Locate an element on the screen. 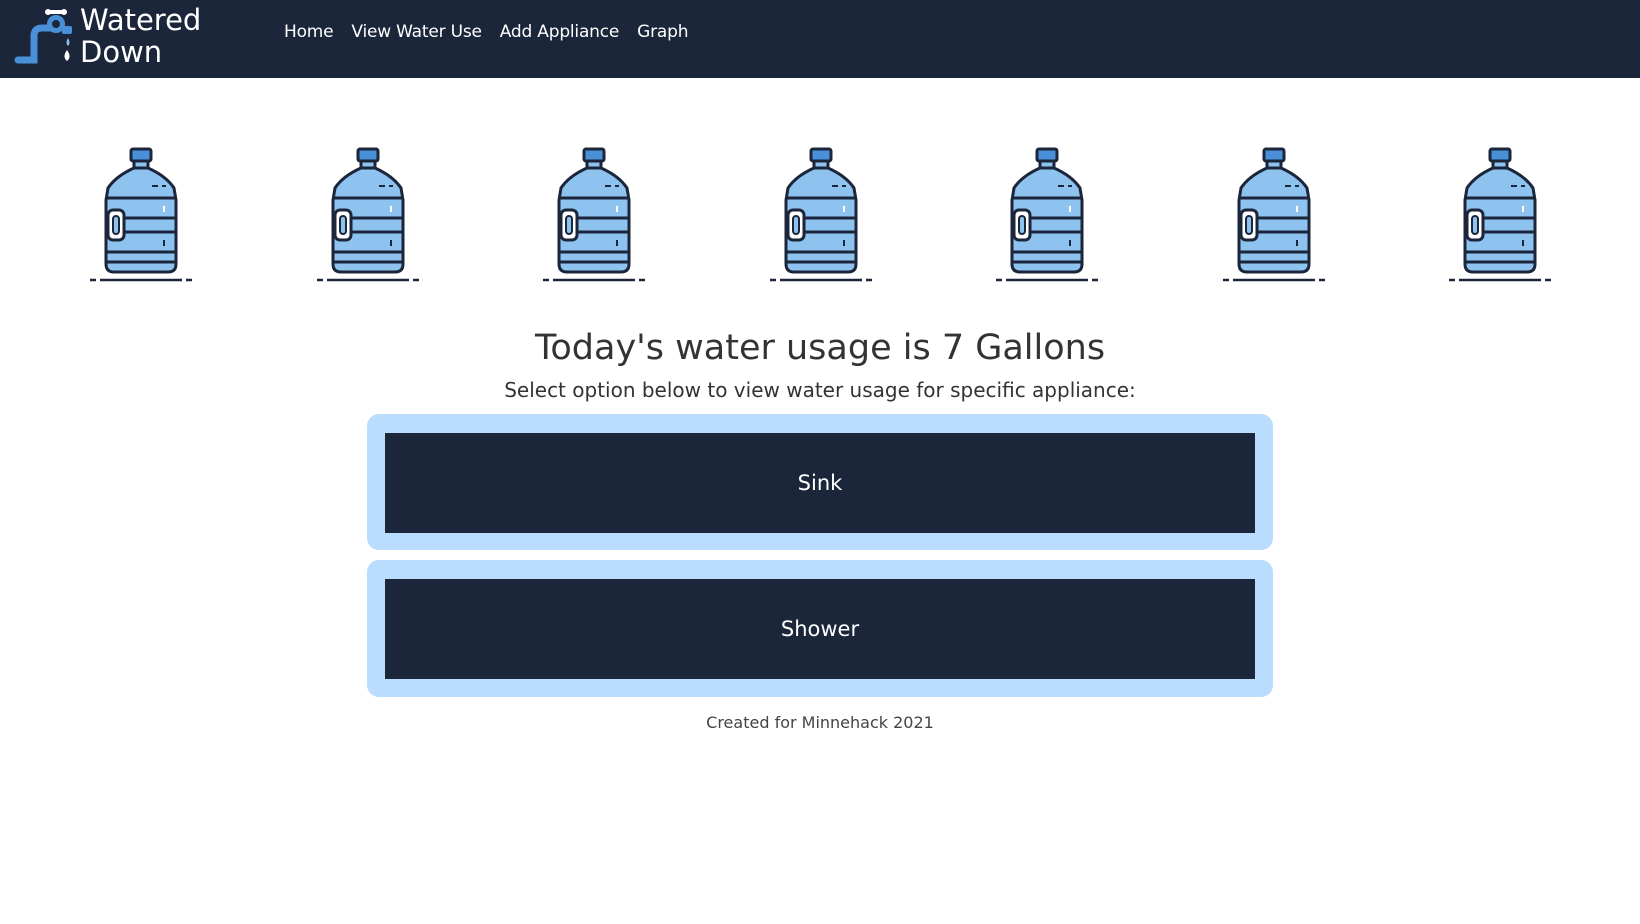 The width and height of the screenshot is (1640, 924). nav-add-appliance-link: Add Appliance is located at coordinates (560, 32).